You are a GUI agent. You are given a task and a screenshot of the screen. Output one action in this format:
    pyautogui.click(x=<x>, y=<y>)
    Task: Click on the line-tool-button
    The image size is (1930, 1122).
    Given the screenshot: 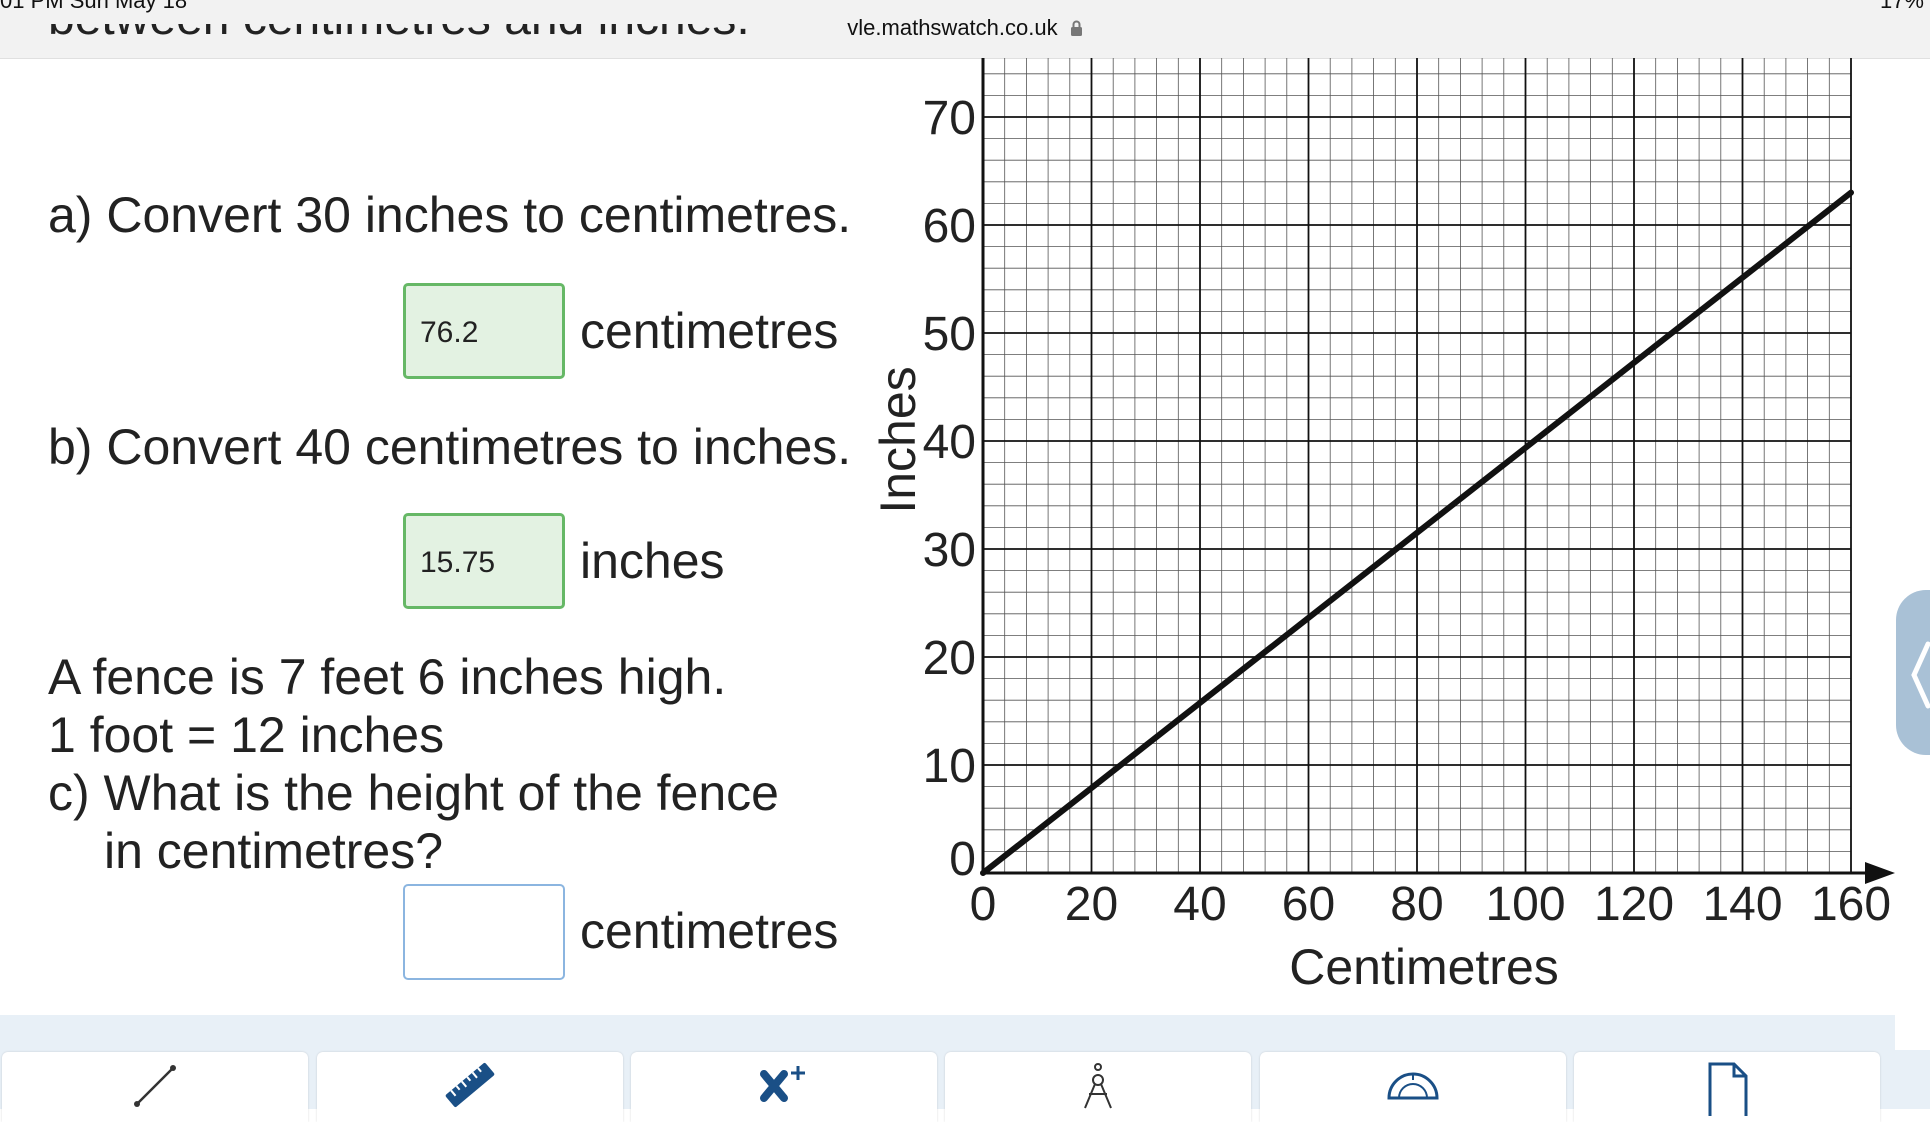 What is the action you would take?
    pyautogui.click(x=155, y=1087)
    